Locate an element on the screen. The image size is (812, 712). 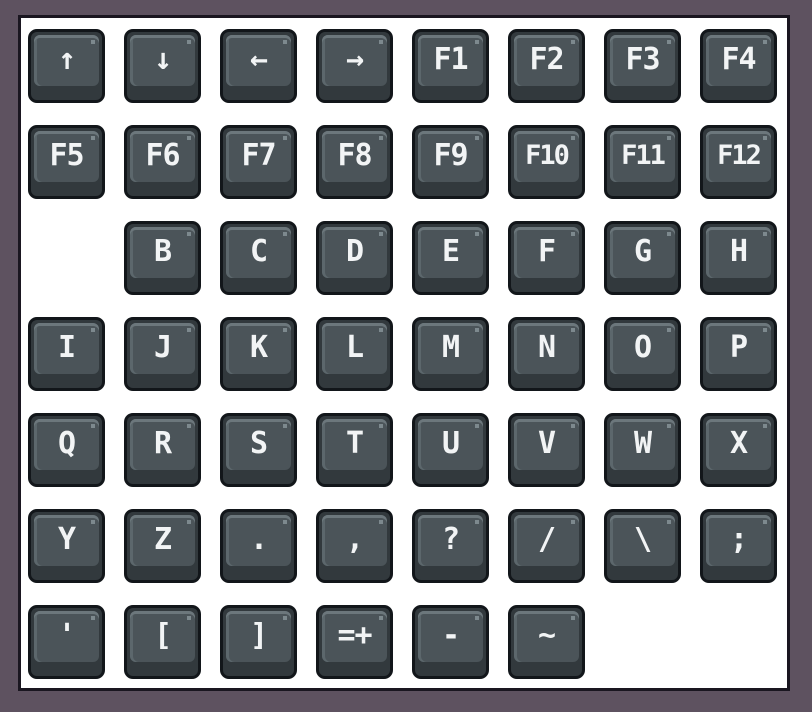
keycap-u2e: . is located at coordinates (258, 546).